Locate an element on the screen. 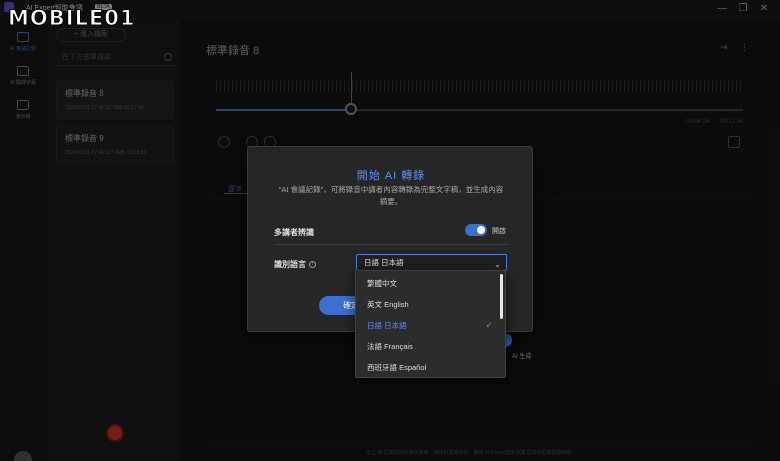  toggle-knob is located at coordinates (481, 230).